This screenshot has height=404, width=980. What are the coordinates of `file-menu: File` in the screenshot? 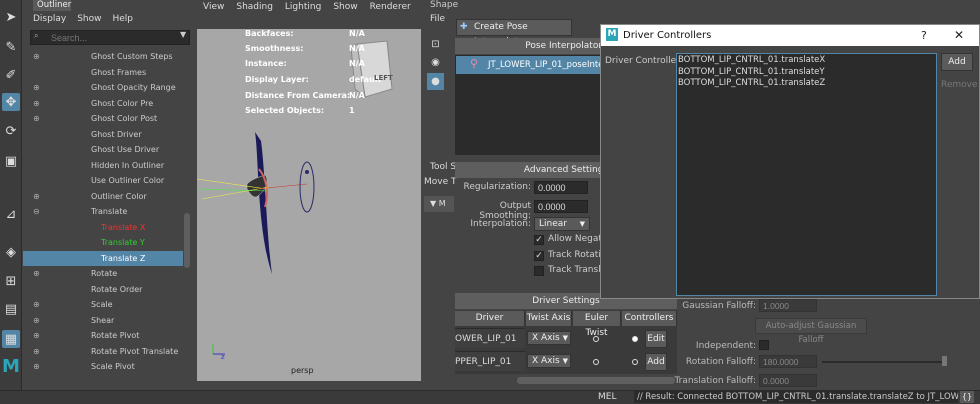 It's located at (437, 19).